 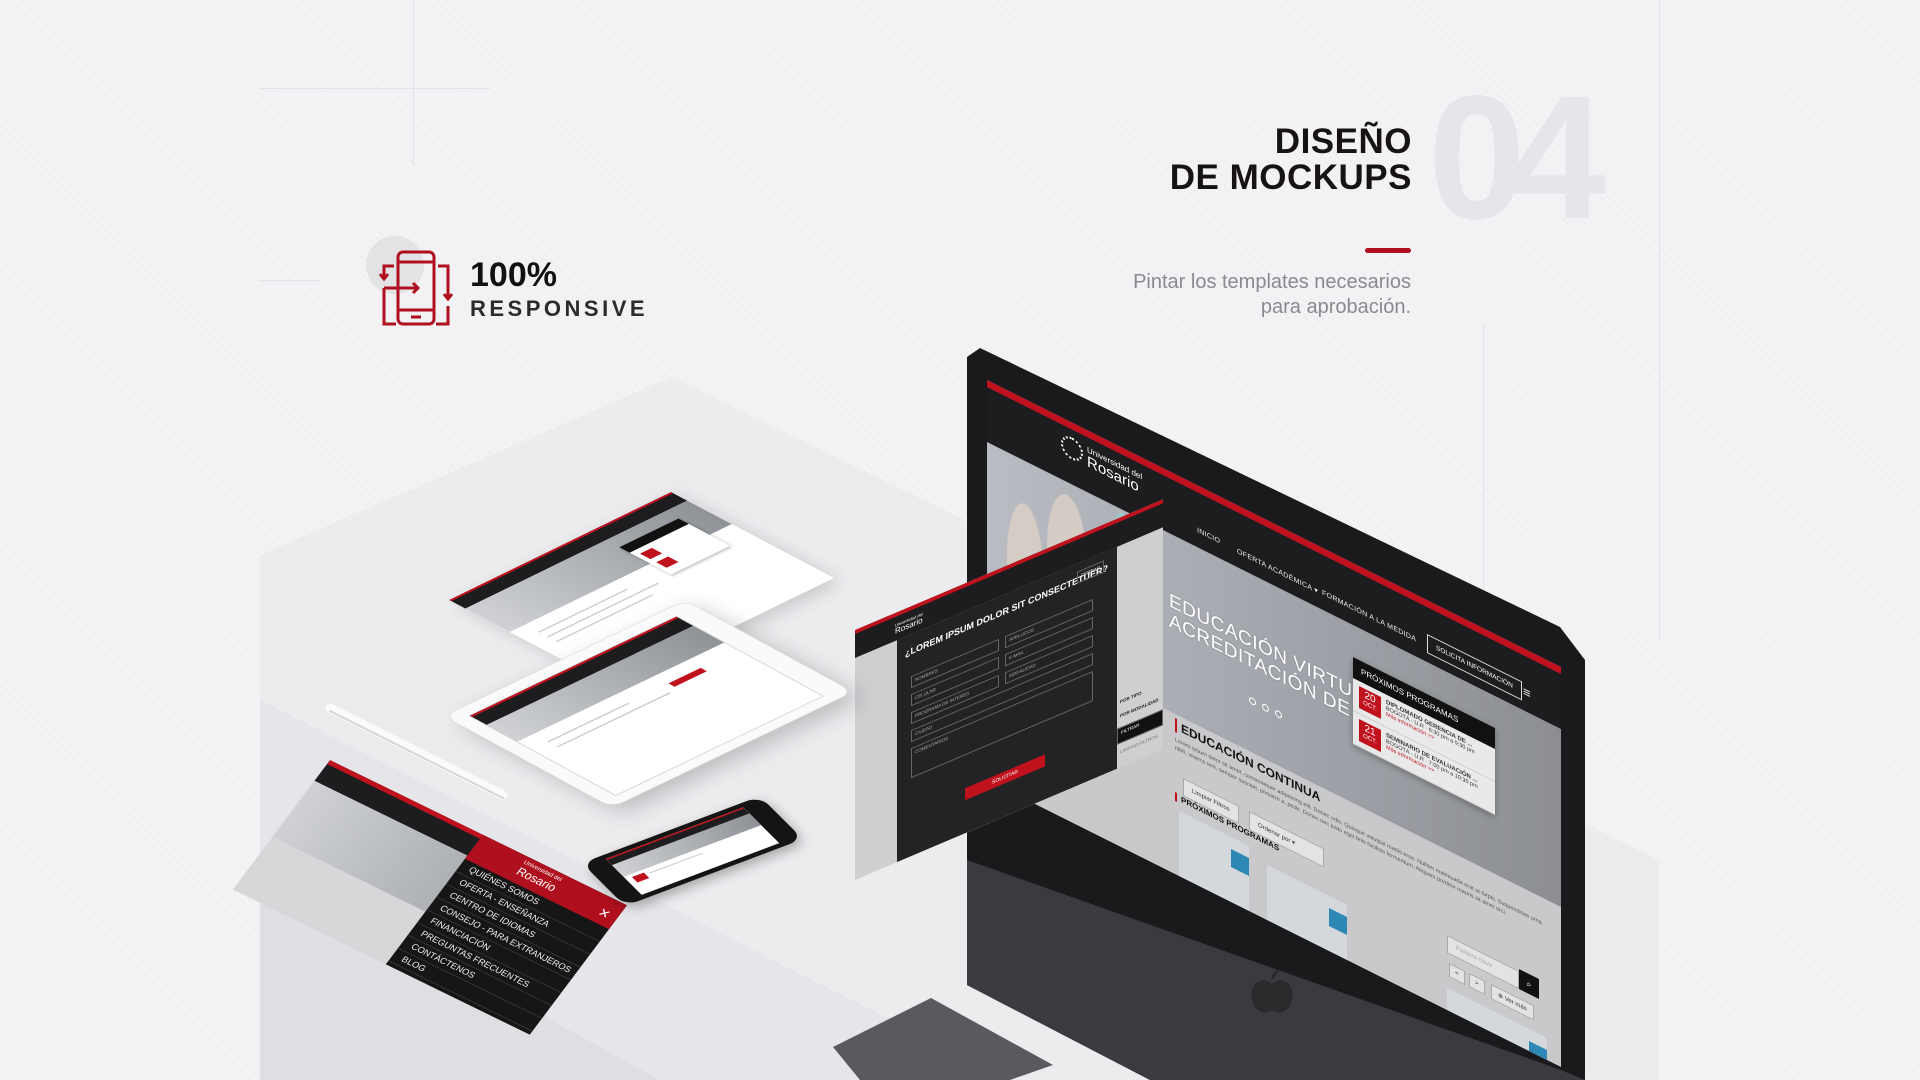 I want to click on prev-button: <, so click(x=1457, y=973).